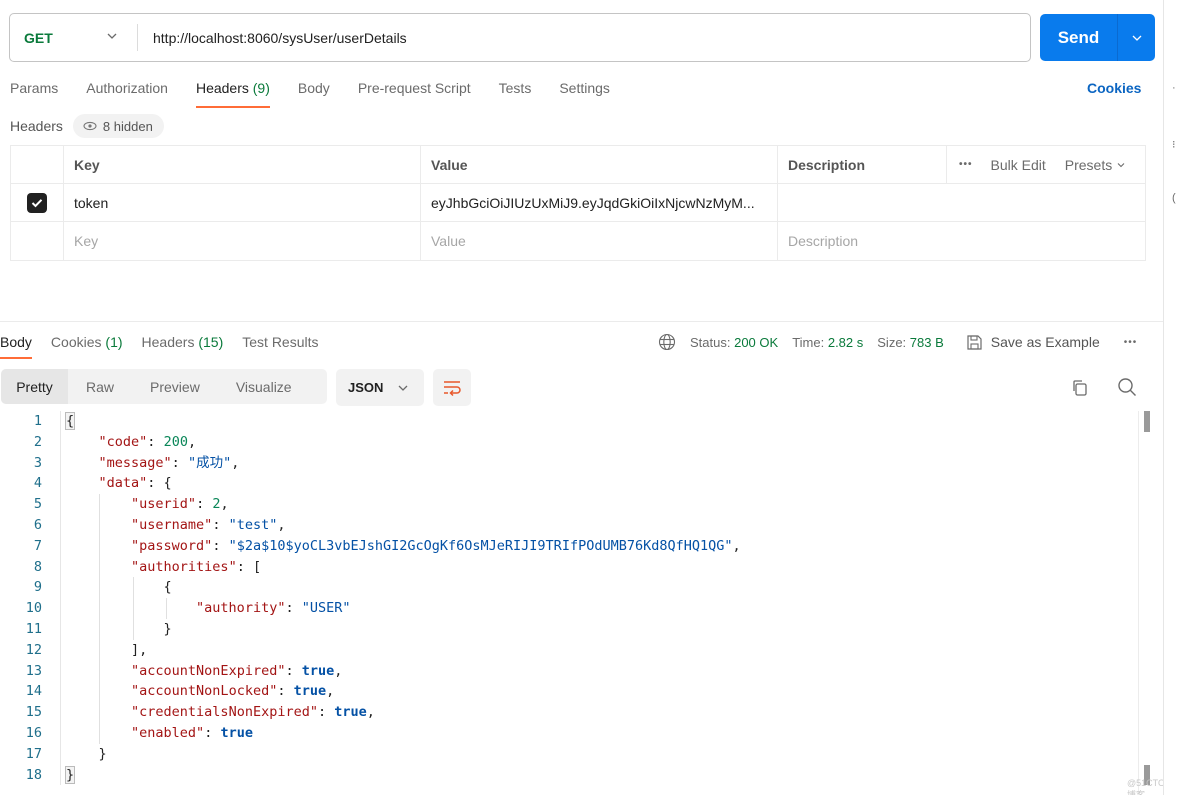  I want to click on request-url-bar: GET, so click(520, 37).